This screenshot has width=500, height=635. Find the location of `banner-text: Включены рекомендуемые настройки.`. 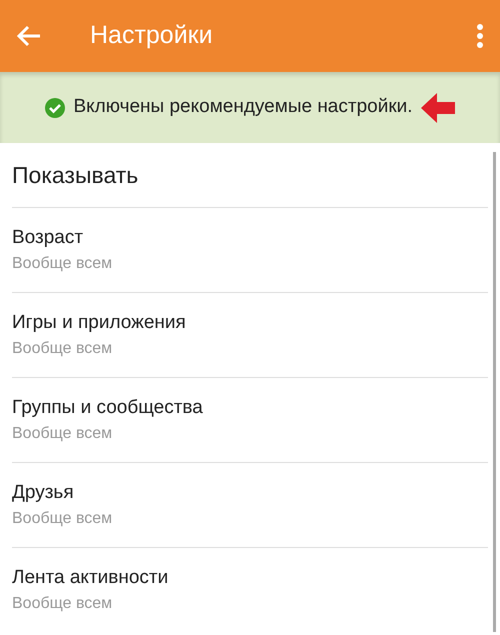

banner-text: Включены рекомендуемые настройки. is located at coordinates (243, 107).